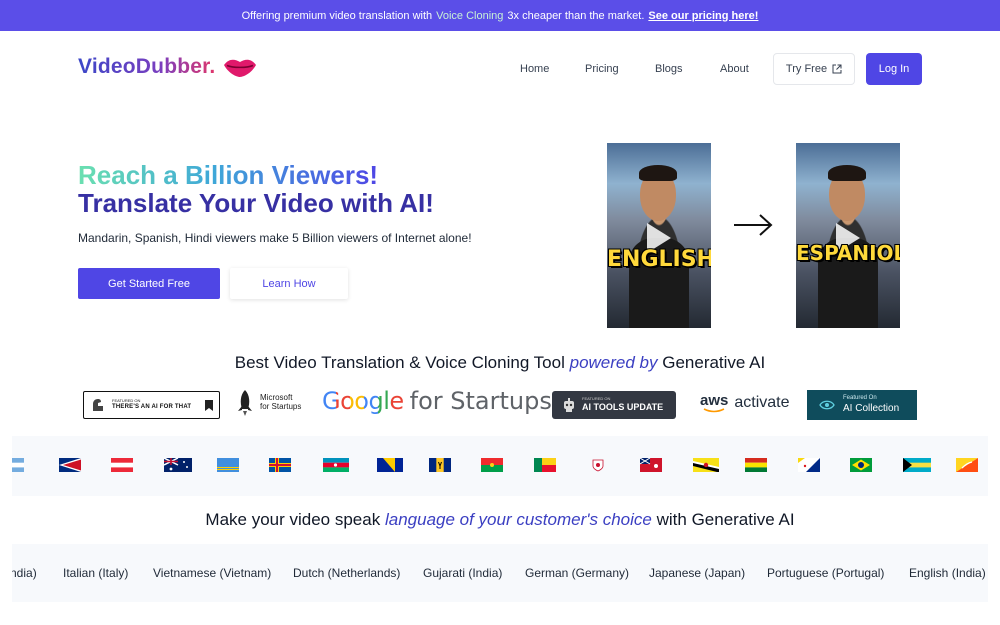 This screenshot has height=625, width=1000. Describe the element at coordinates (697, 573) in the screenshot. I see `language-item: Japanese (Japan)` at that location.